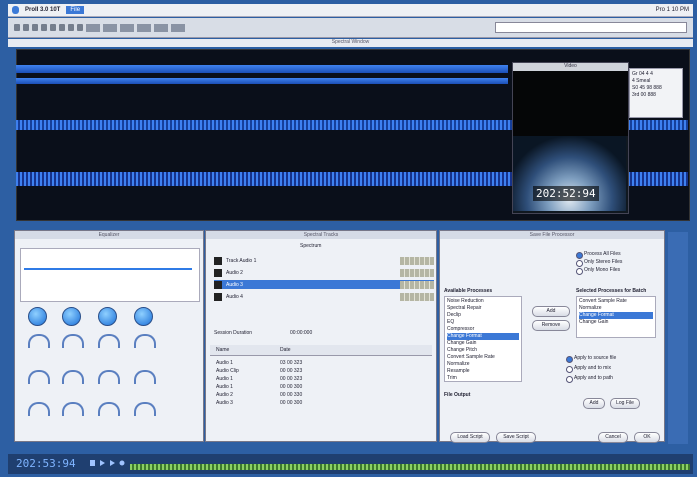  What do you see at coordinates (483, 336) in the screenshot?
I see `process-item-selected: Change Format` at bounding box center [483, 336].